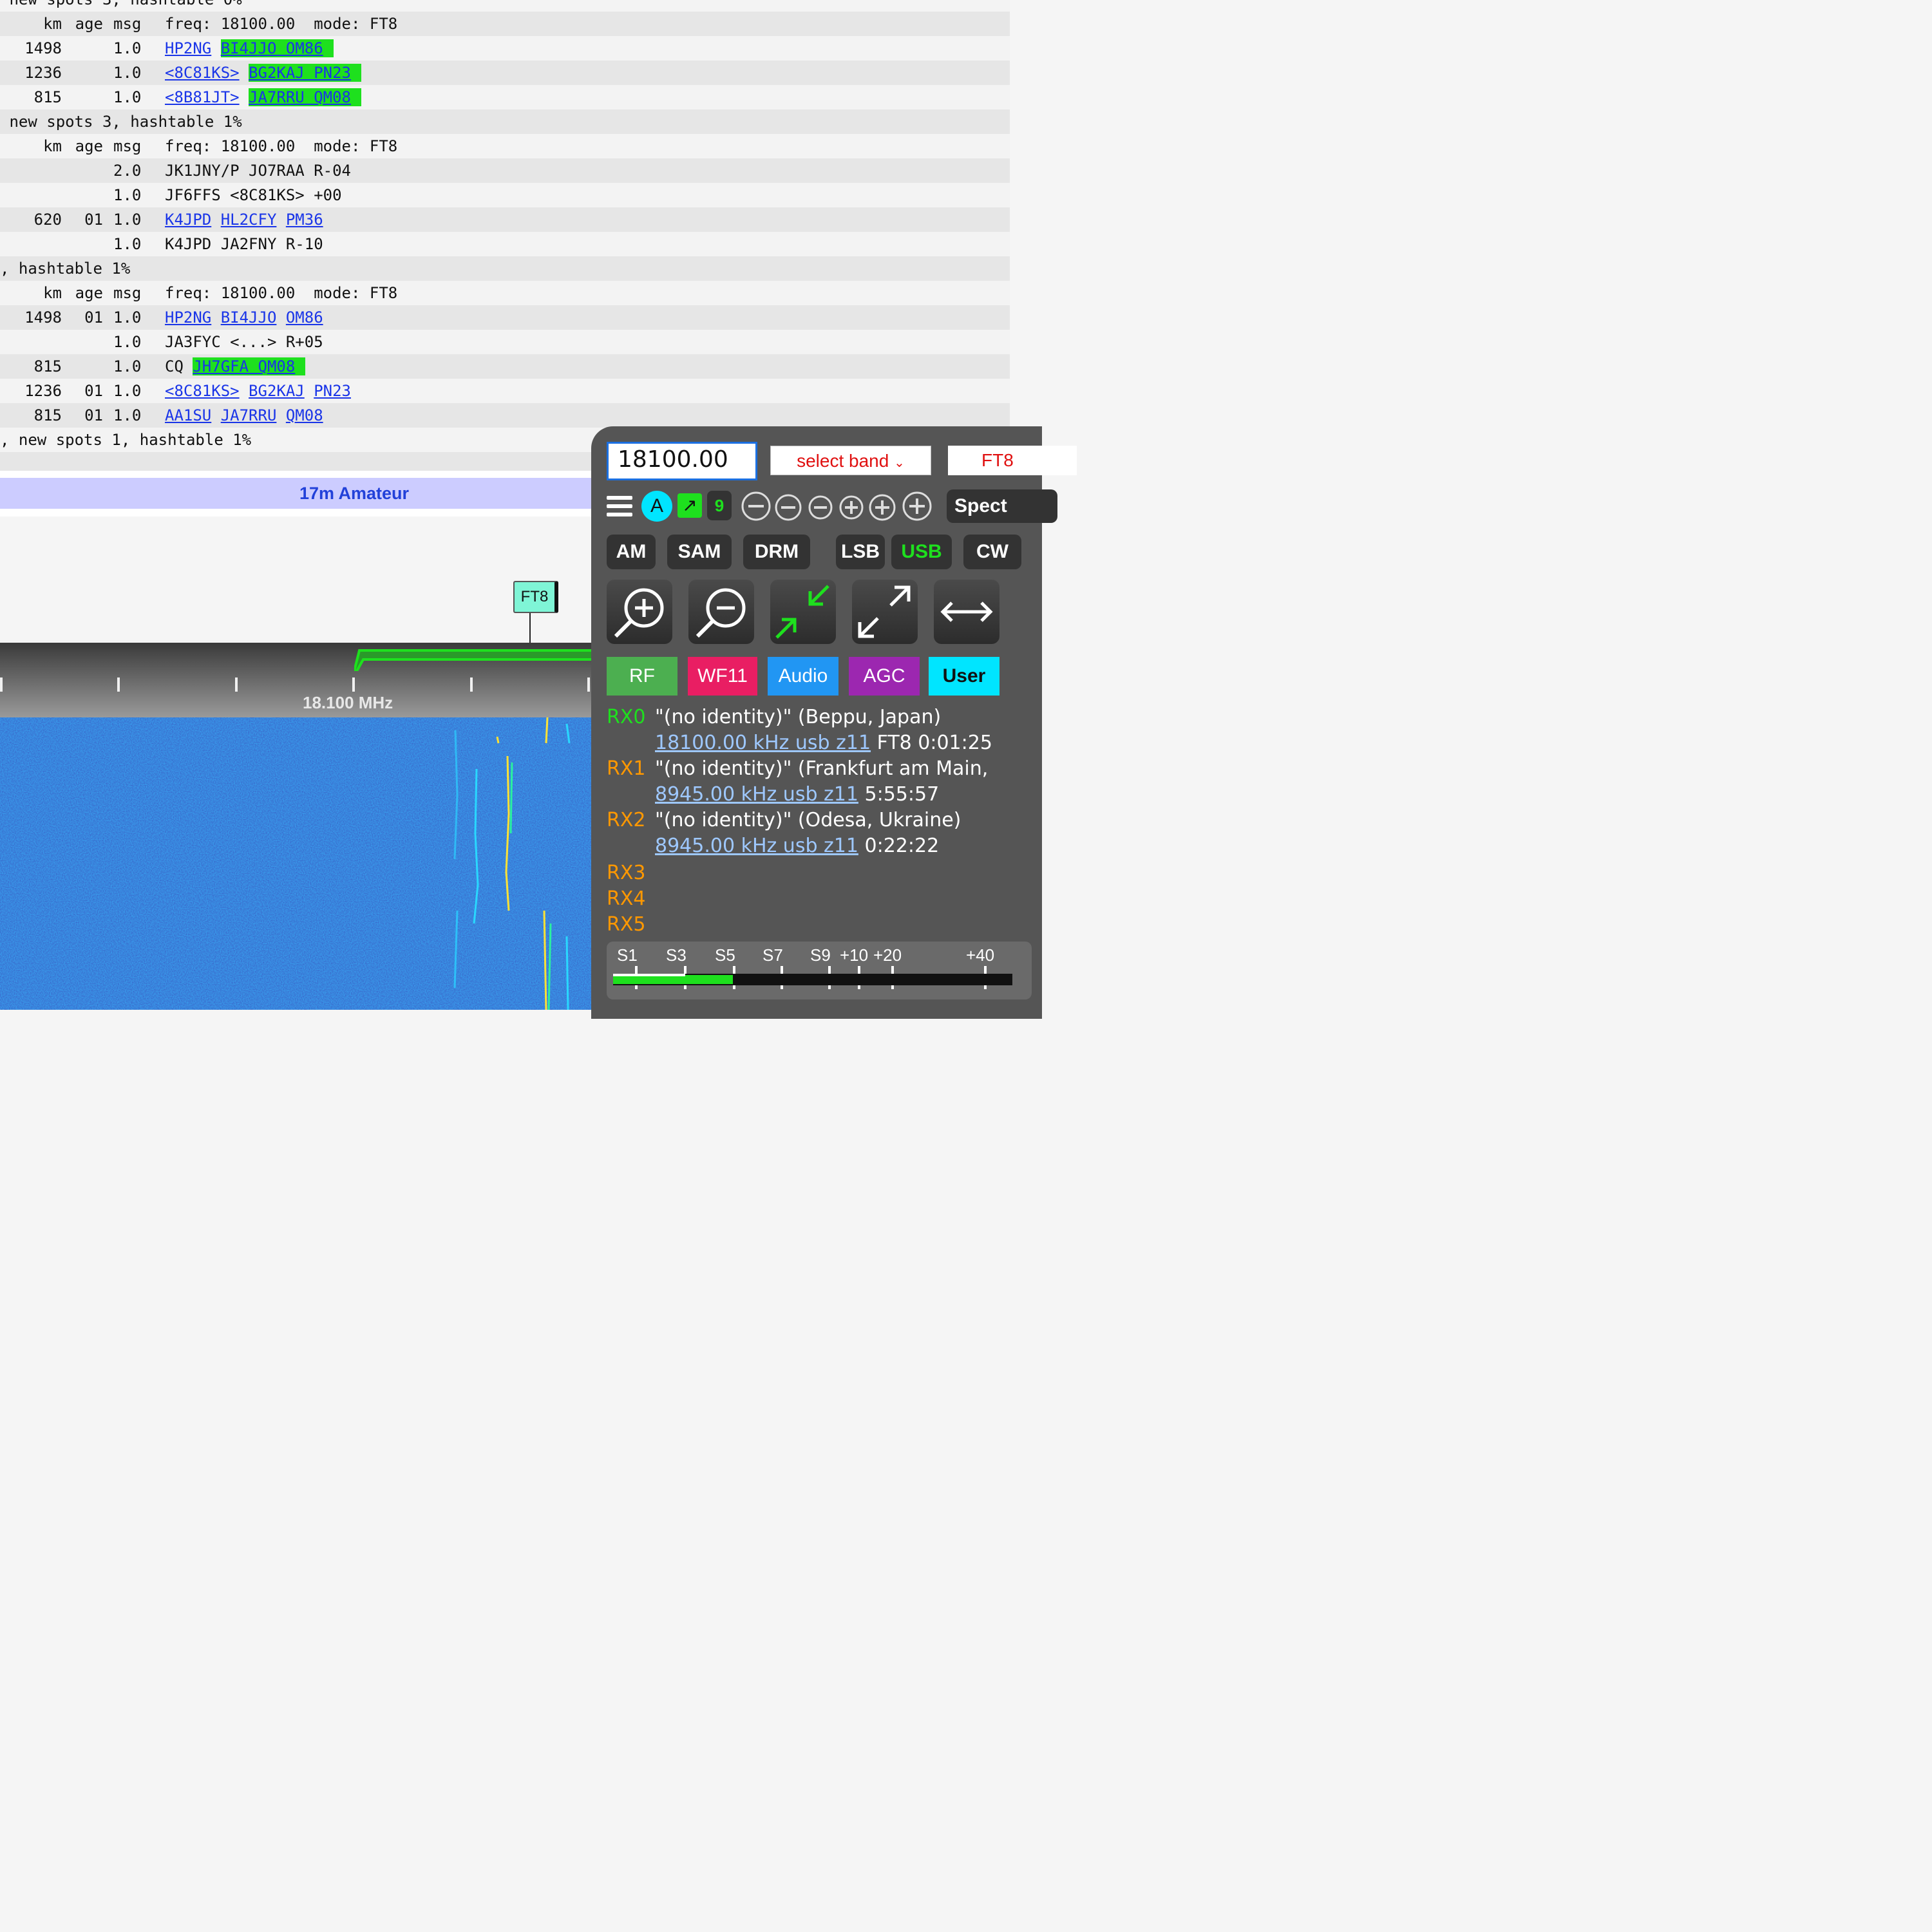  What do you see at coordinates (885, 612) in the screenshot?
I see `zoom-out-full-button` at bounding box center [885, 612].